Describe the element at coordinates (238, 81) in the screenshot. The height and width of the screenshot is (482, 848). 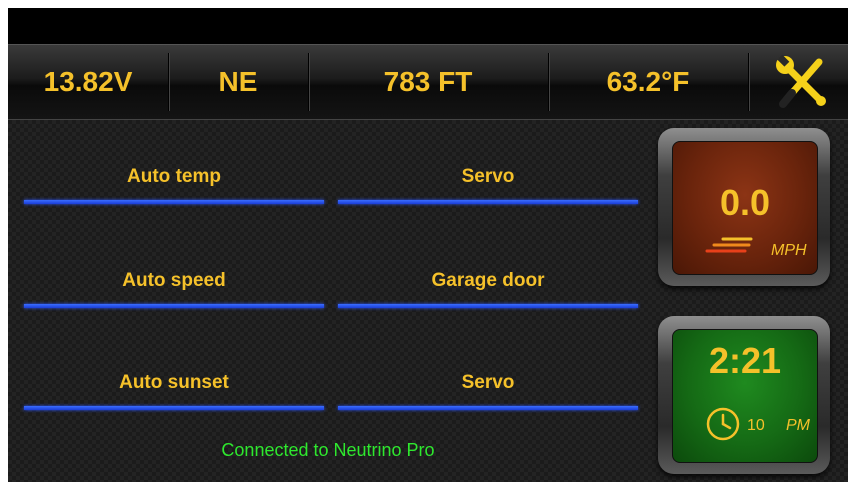
I see `heading-readout: NE` at that location.